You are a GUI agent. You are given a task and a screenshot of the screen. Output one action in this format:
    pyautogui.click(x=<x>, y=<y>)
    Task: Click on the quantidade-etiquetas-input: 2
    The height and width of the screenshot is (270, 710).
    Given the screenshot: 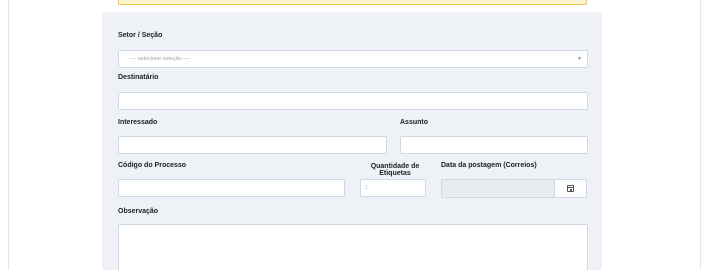 What is the action you would take?
    pyautogui.click(x=393, y=188)
    